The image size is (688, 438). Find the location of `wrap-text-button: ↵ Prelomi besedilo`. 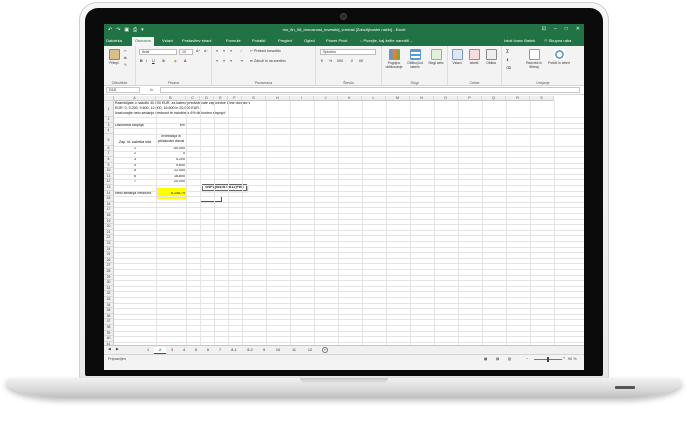

wrap-text-button: ↵ Prelomi besedilo is located at coordinates (265, 51).